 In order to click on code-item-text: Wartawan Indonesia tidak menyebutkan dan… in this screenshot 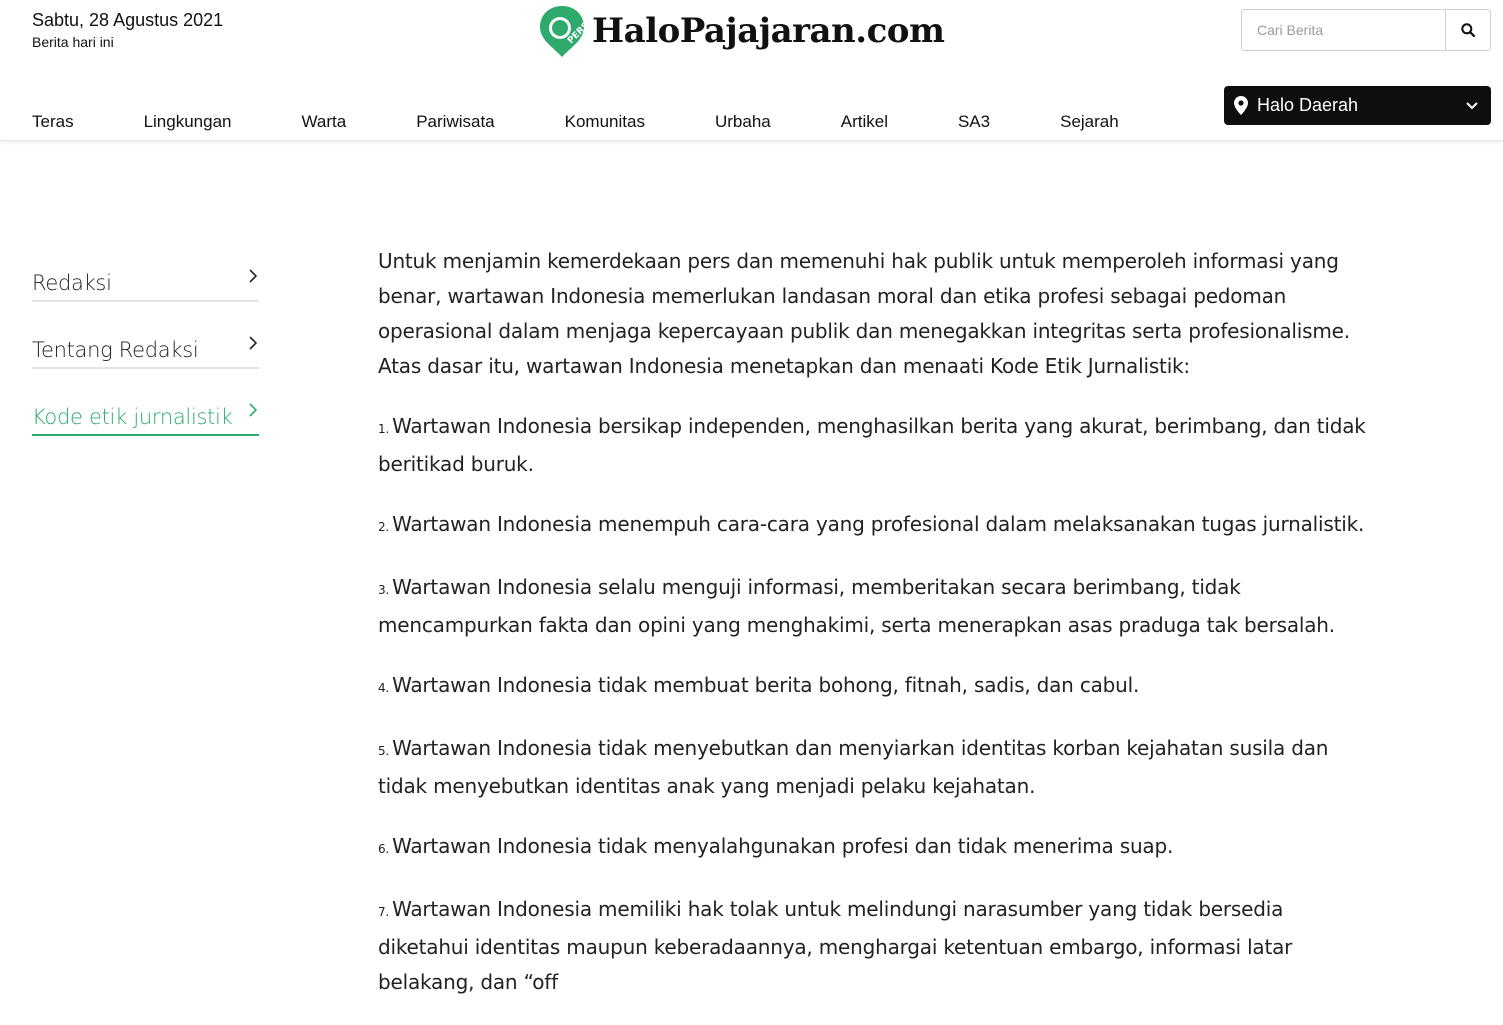, I will do `click(853, 767)`.